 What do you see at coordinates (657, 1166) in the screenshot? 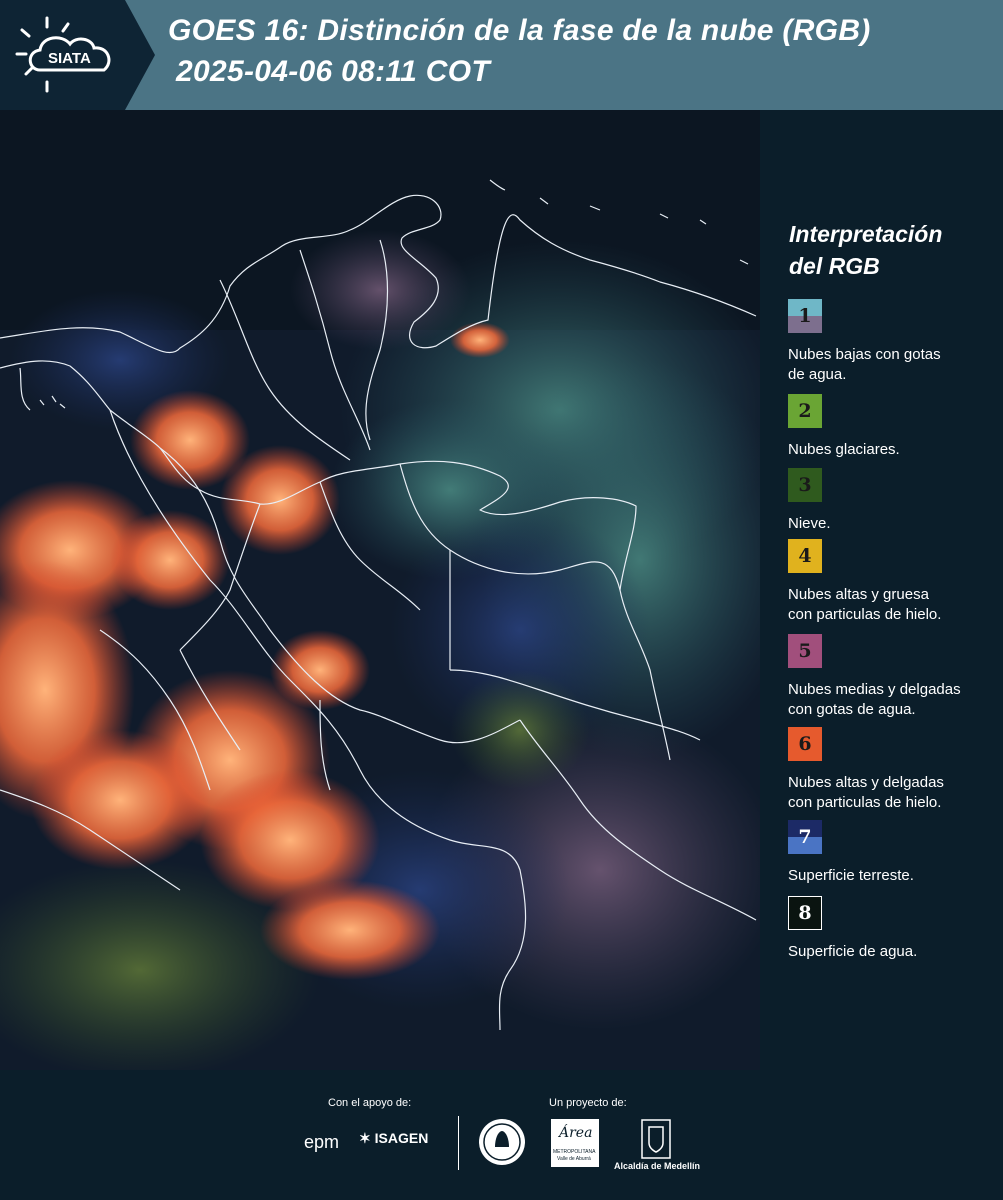
I see `alcaldia-logo-text: Alcaldía de Medellín` at bounding box center [657, 1166].